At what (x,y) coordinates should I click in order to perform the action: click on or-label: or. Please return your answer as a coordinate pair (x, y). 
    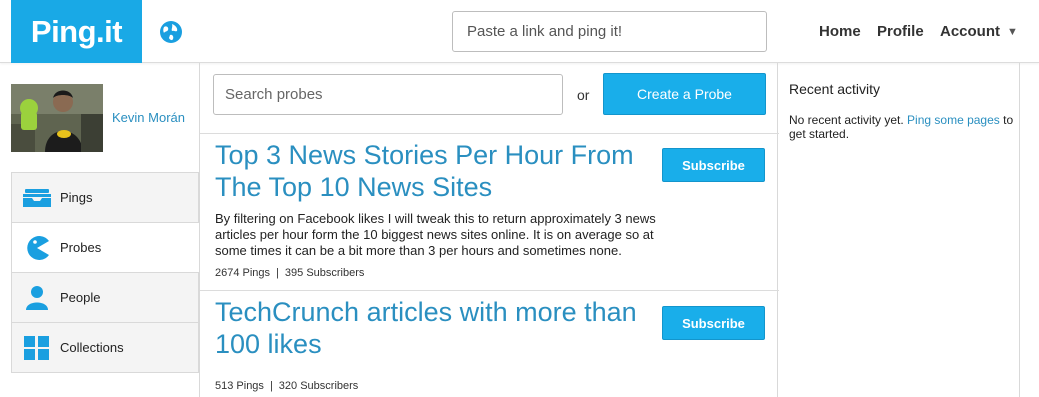
    Looking at the image, I should click on (583, 95).